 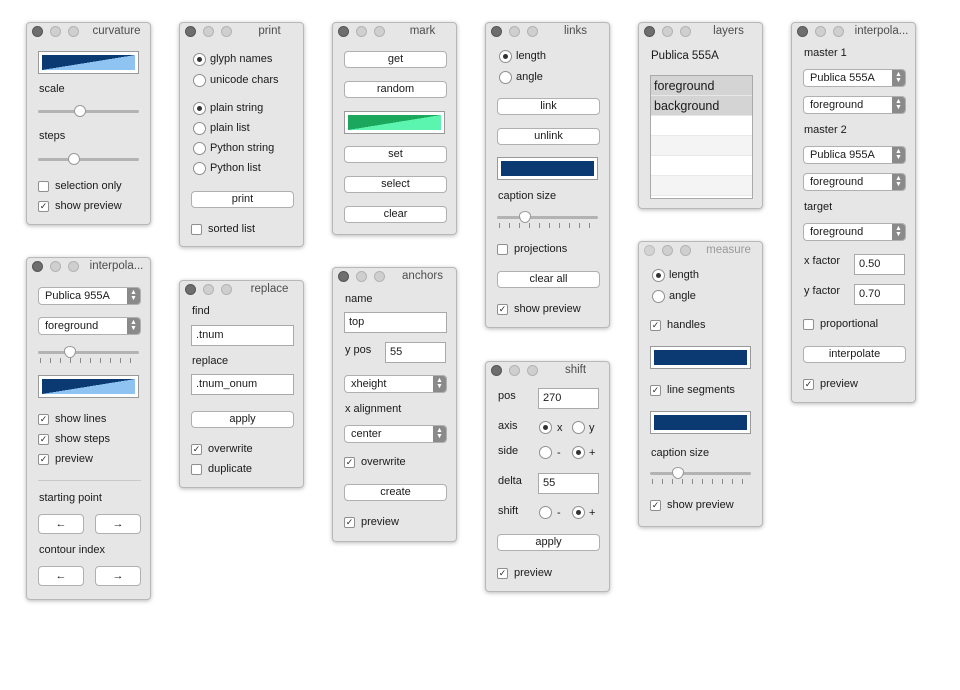 What do you see at coordinates (199, 168) in the screenshot?
I see `python-list-radio` at bounding box center [199, 168].